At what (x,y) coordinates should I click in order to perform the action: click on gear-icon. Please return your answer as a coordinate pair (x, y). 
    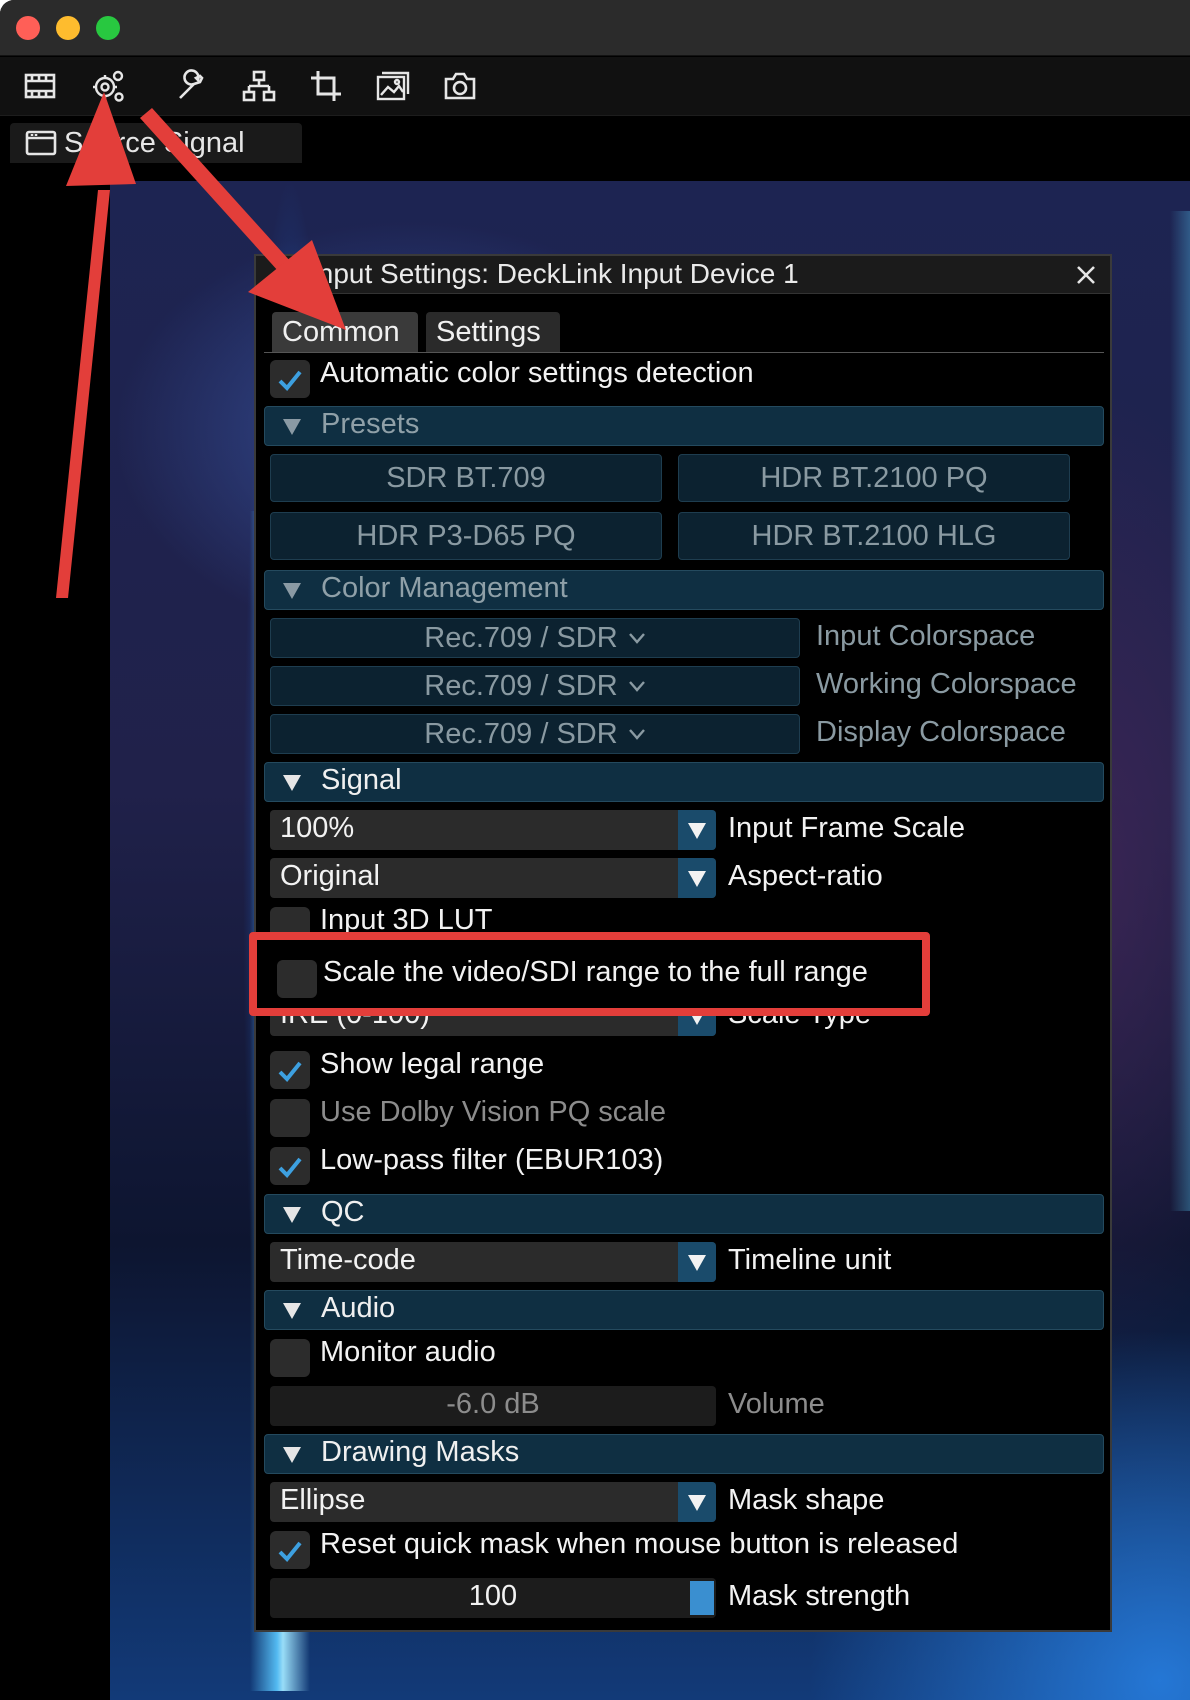
    Looking at the image, I should click on (108, 86).